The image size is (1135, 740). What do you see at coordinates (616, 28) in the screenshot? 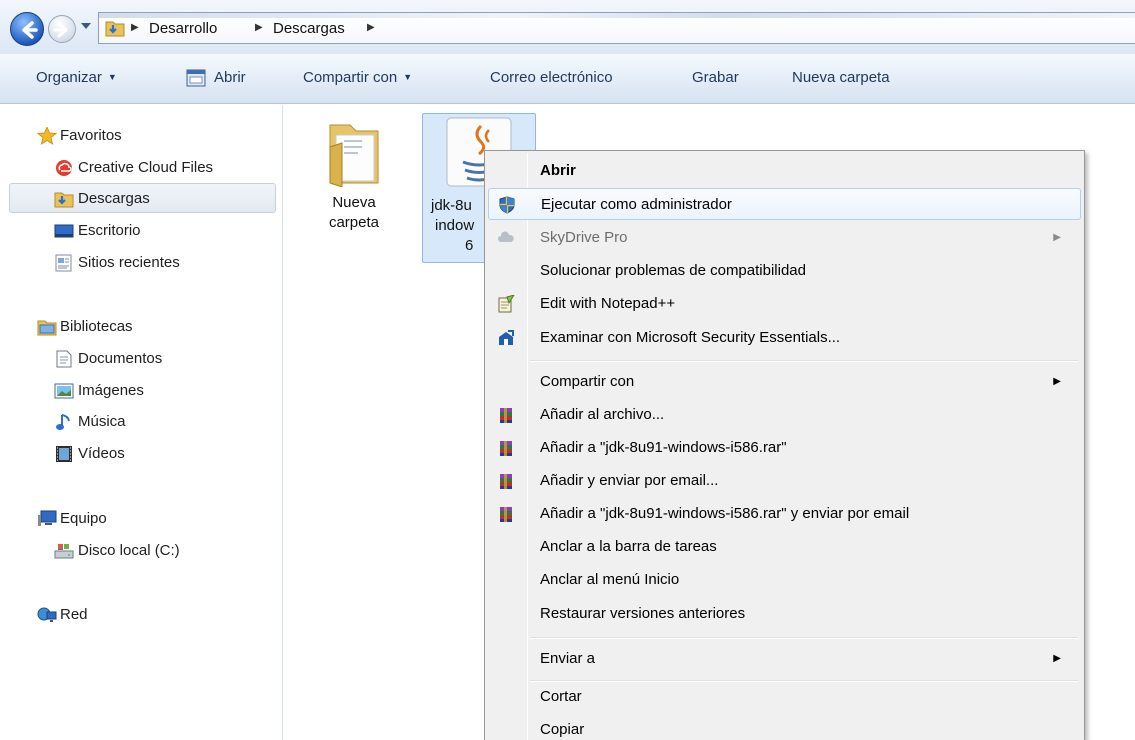
I see `address-field: ▶ Desarrollo ▶ Descargas ▶` at bounding box center [616, 28].